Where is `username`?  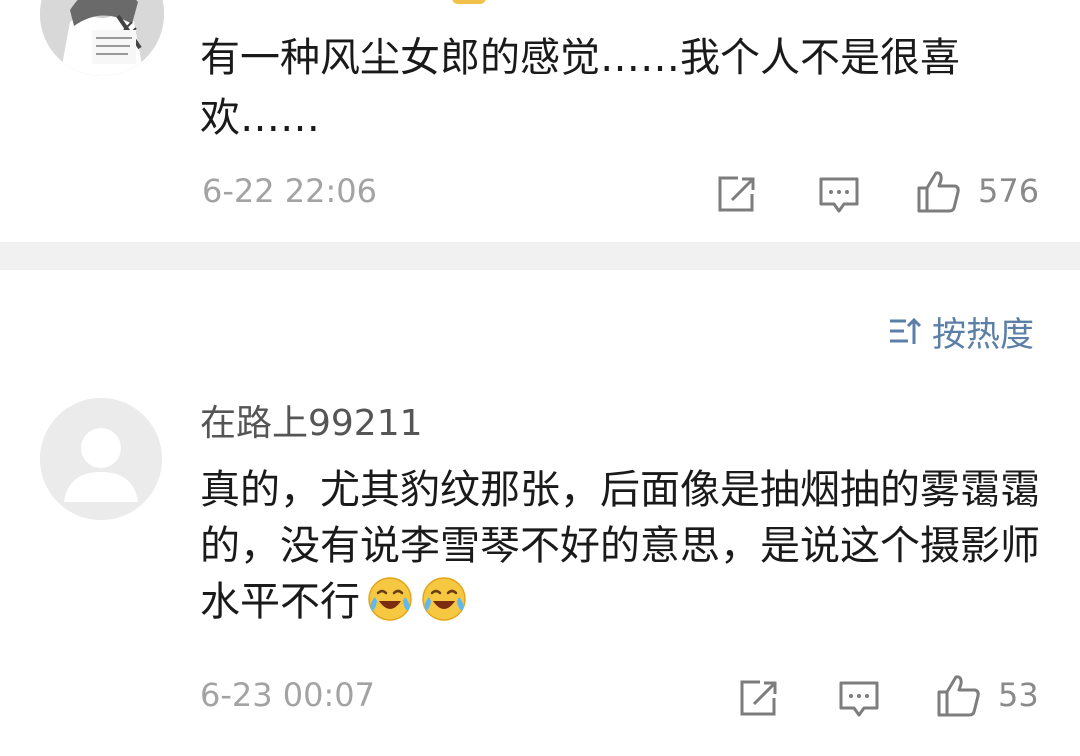 username is located at coordinates (341, 3).